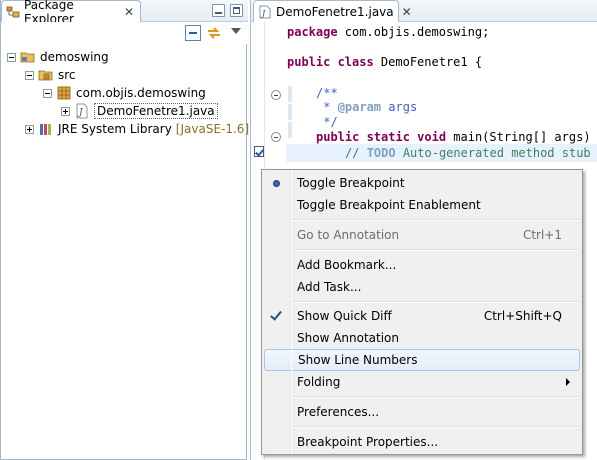  What do you see at coordinates (381, 153) in the screenshot?
I see `code-todo-tag: TODO` at bounding box center [381, 153].